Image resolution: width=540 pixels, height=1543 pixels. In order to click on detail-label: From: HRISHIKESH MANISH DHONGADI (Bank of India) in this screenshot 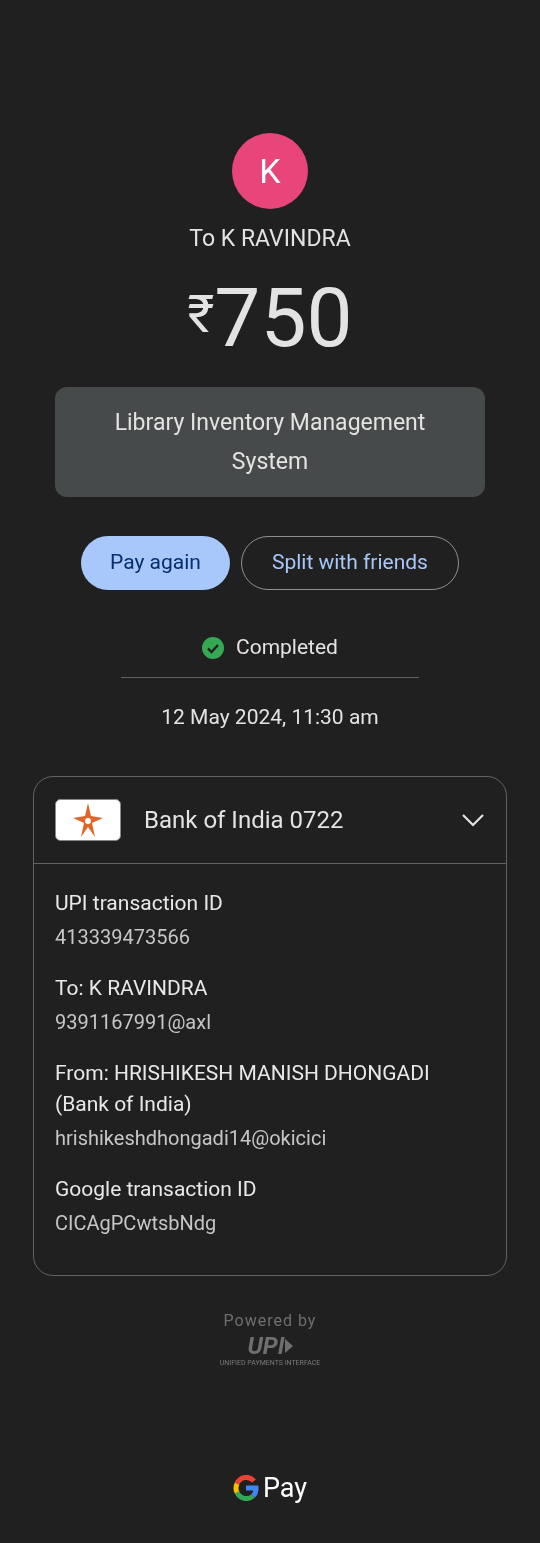, I will do `click(243, 1088)`.